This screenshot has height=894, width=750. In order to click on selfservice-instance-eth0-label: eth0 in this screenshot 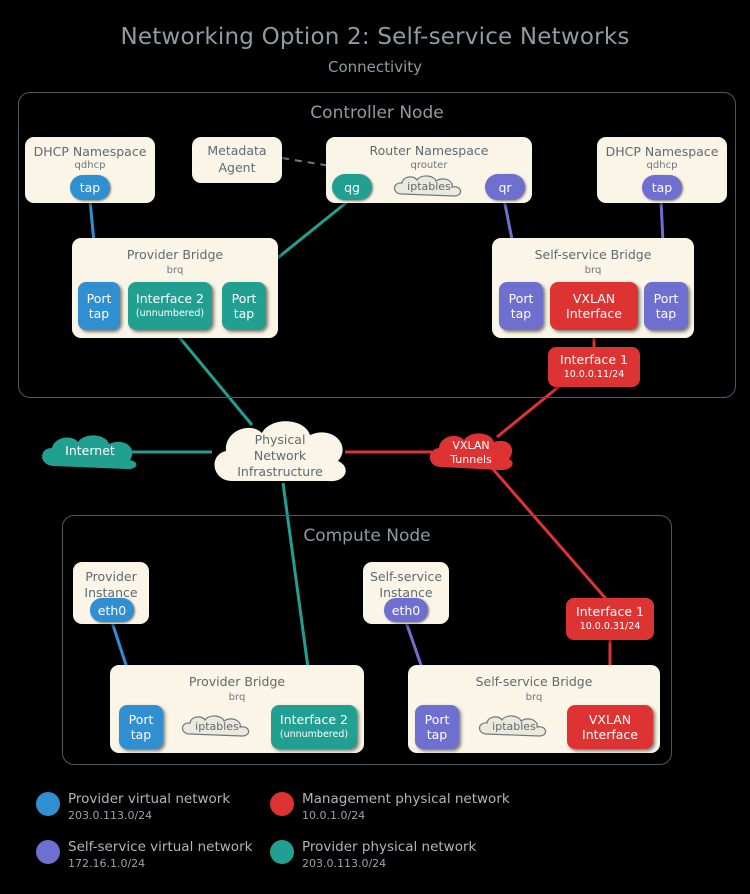, I will do `click(406, 610)`.